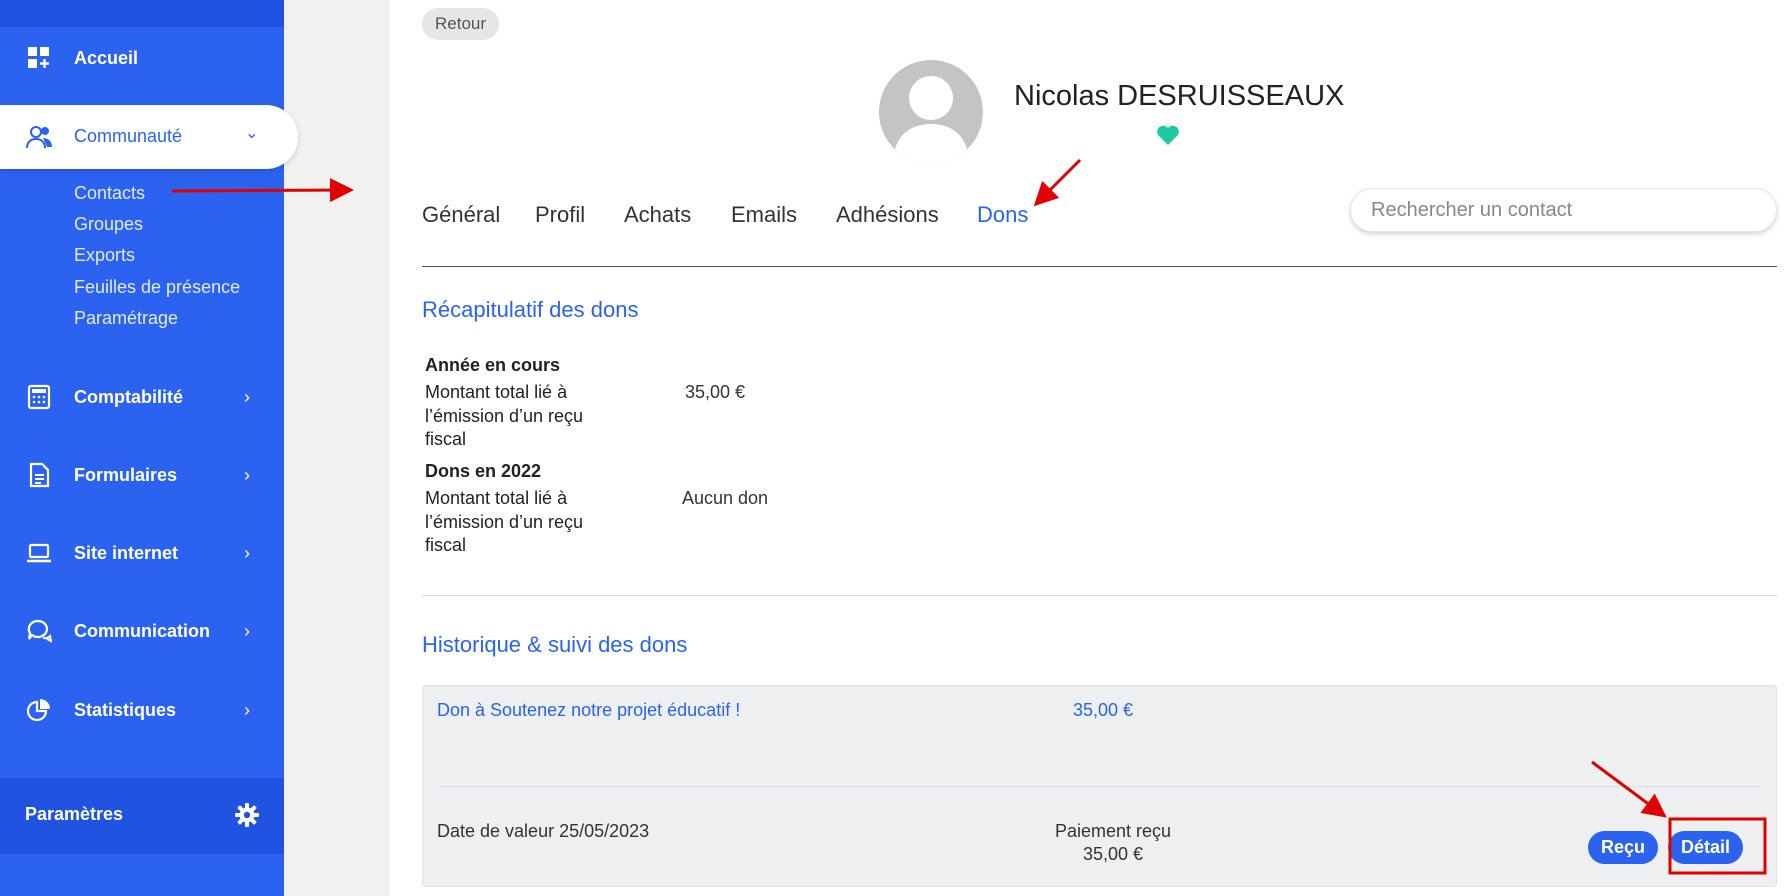  Describe the element at coordinates (106, 57) in the screenshot. I see `sidebar-item-label: Accueil` at that location.